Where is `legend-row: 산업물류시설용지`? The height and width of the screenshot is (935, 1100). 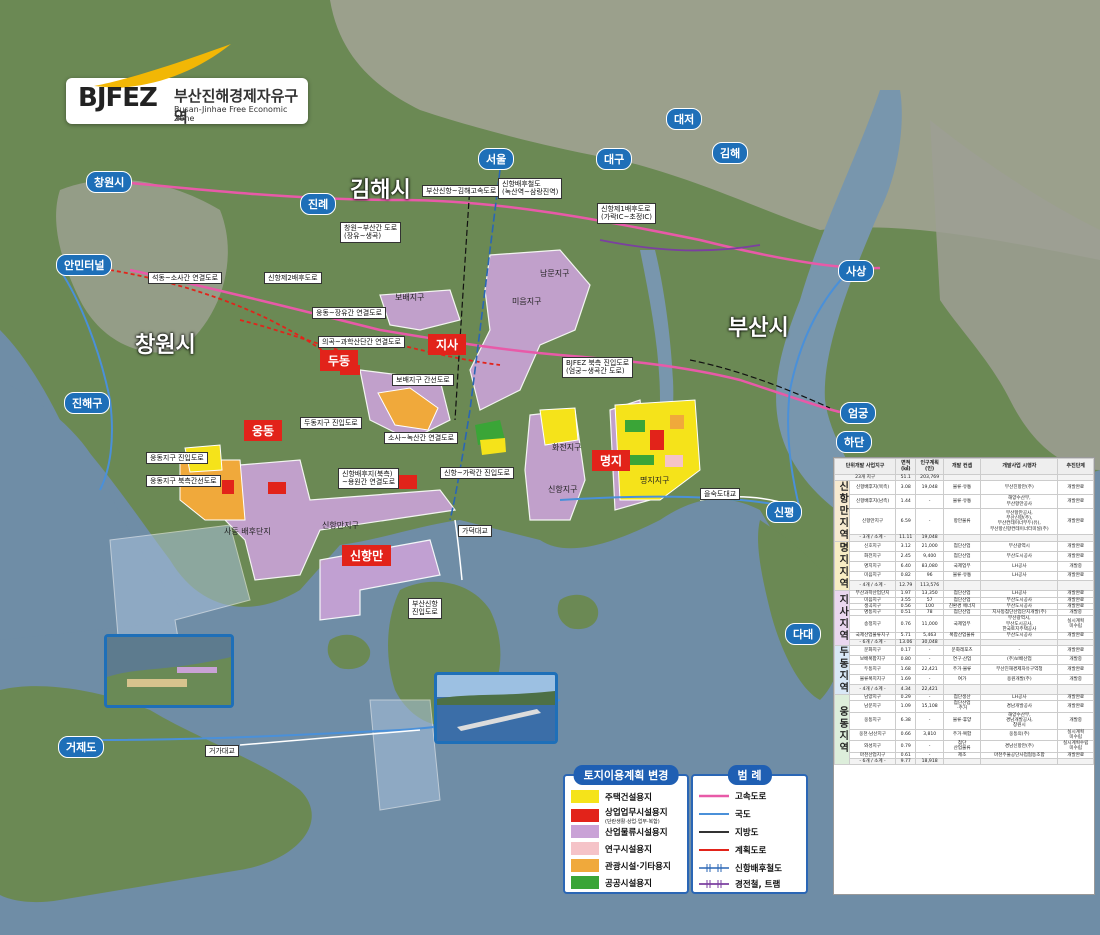 legend-row: 산업물류시설용지 is located at coordinates (619, 831).